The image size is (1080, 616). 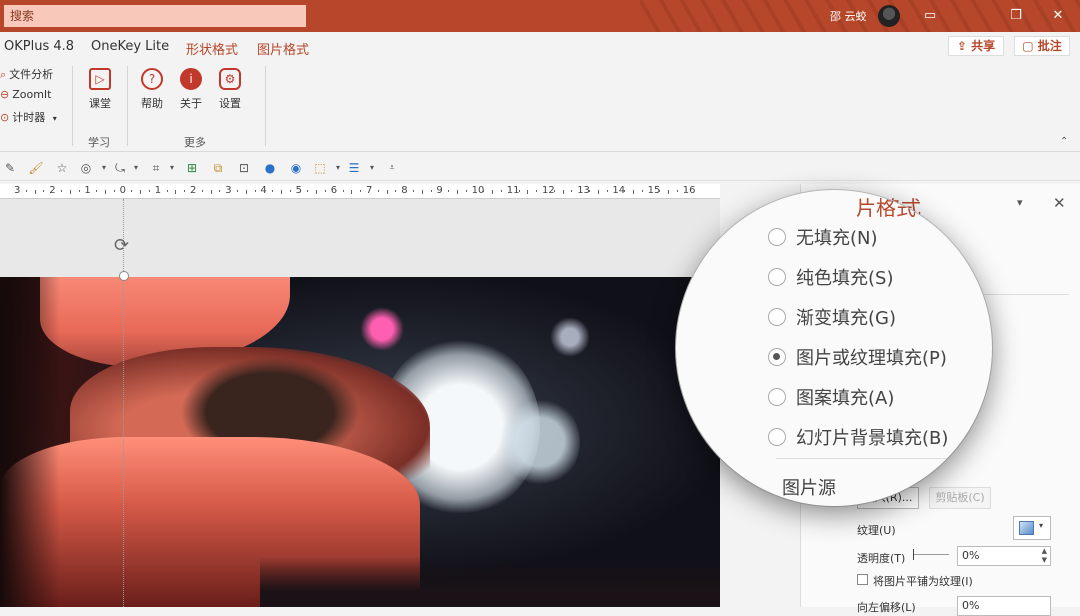 I want to click on offset-input: 0%, so click(x=1004, y=606).